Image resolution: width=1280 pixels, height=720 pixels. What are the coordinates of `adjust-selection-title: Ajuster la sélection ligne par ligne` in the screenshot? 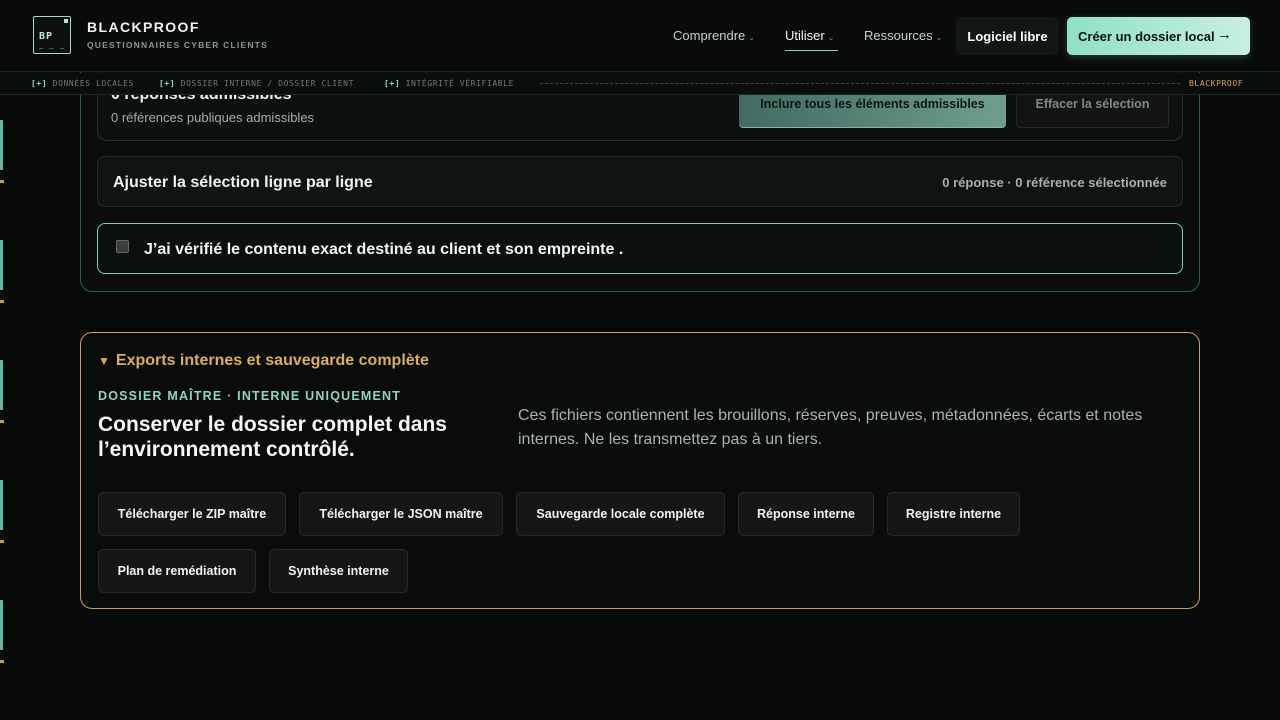 It's located at (243, 182).